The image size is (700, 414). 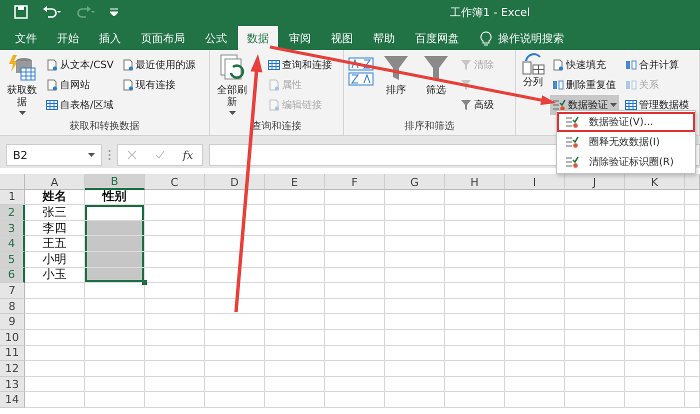 I want to click on column-header: J, so click(x=595, y=182).